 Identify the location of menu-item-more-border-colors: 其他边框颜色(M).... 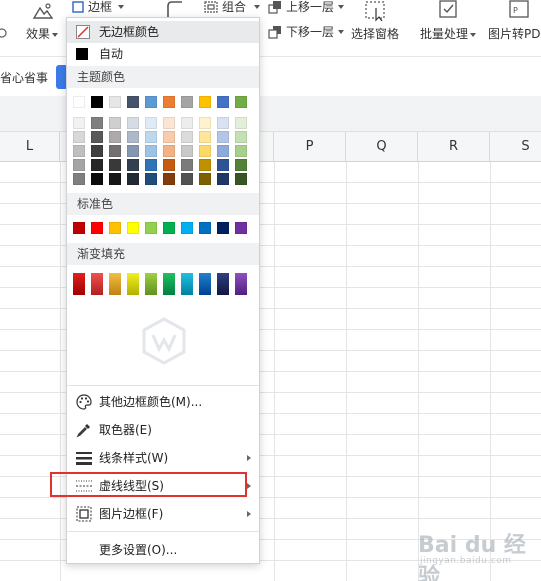
(163, 402).